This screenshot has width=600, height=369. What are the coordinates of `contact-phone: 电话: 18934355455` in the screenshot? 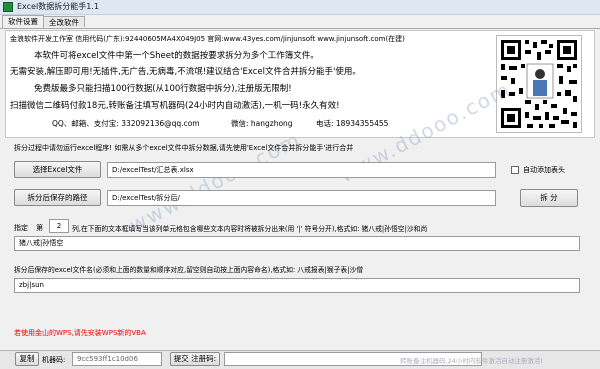 It's located at (352, 123).